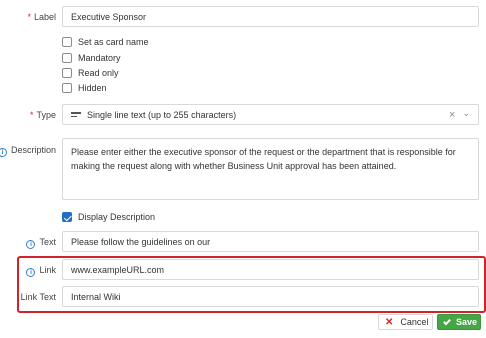  I want to click on clear-icon: ×, so click(452, 115).